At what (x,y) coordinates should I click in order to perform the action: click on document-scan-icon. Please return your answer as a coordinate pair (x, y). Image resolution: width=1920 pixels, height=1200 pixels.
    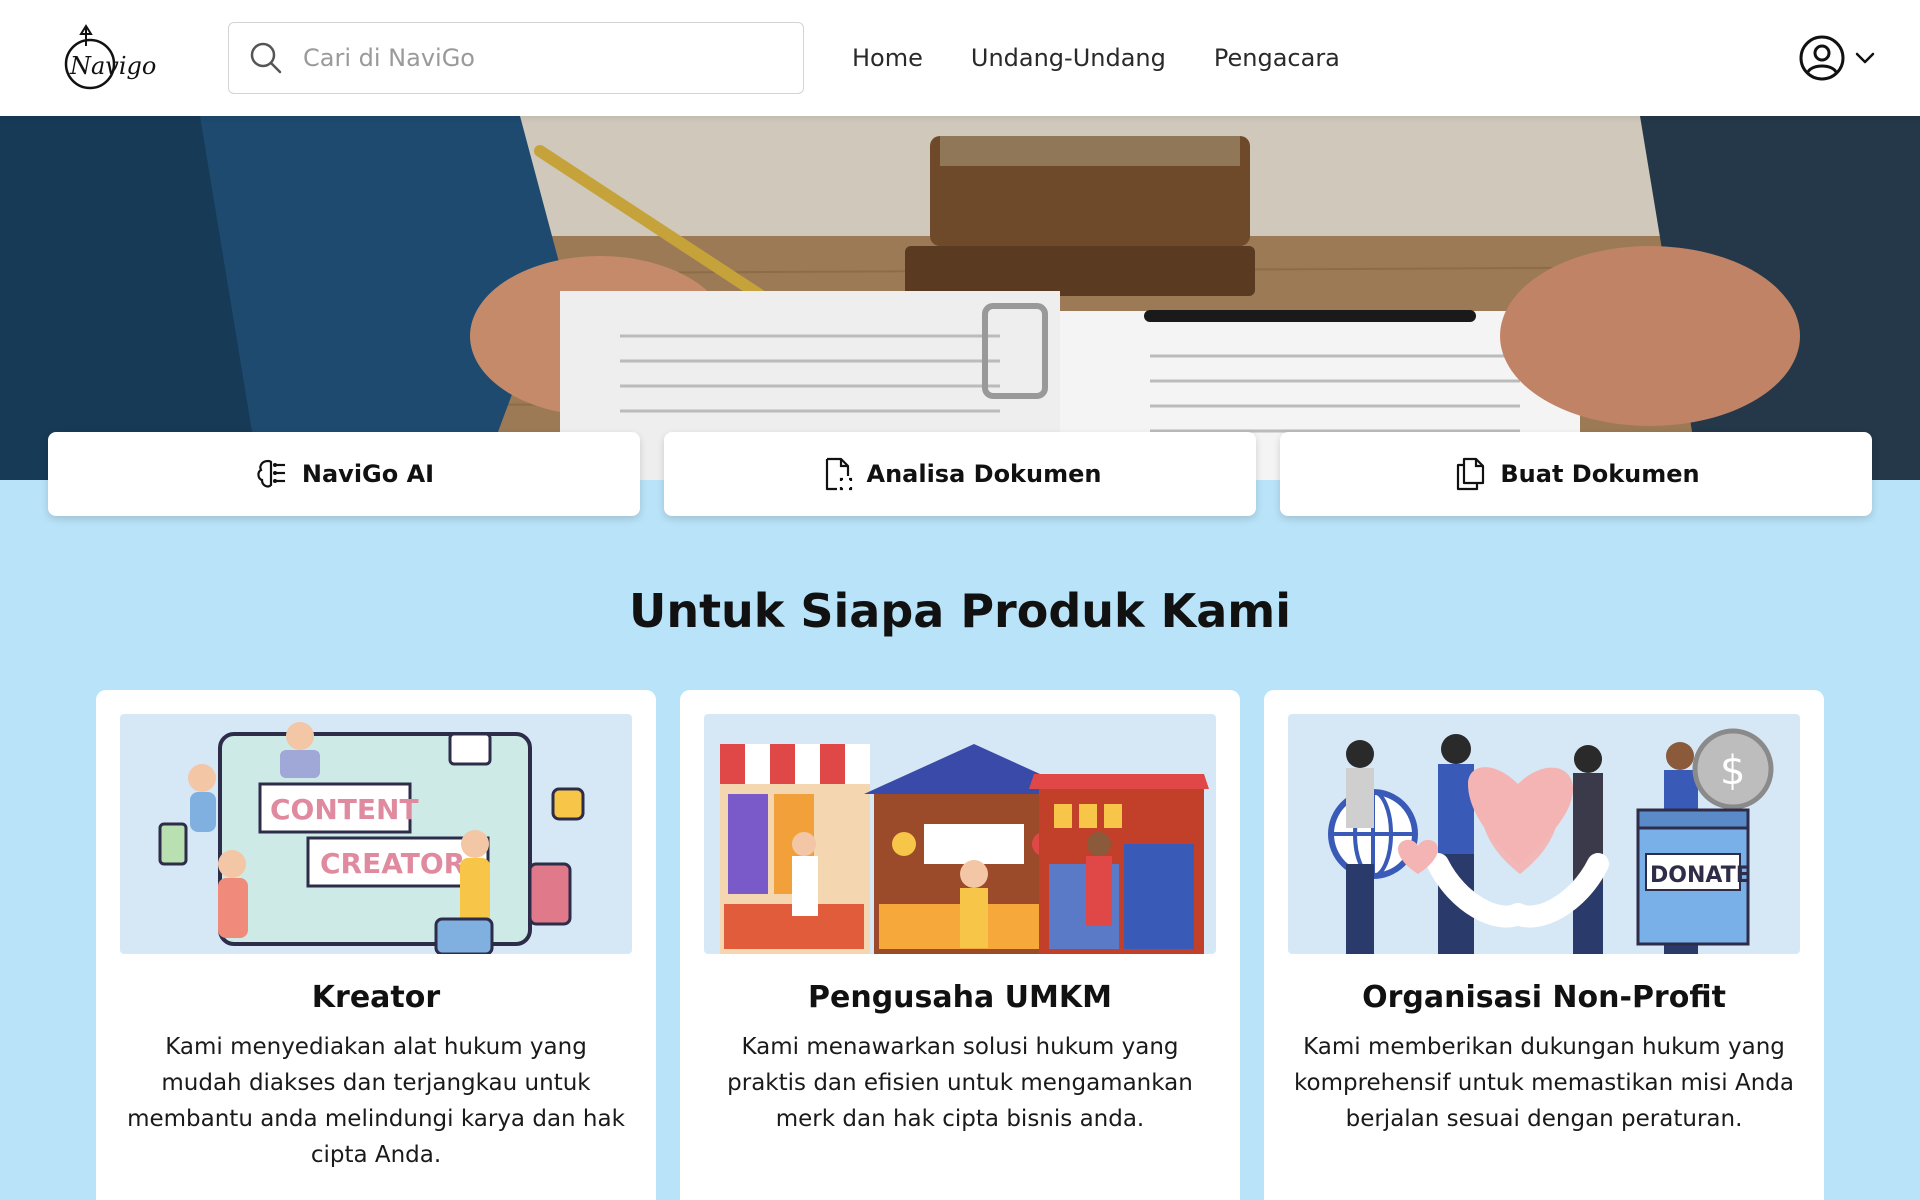
    Looking at the image, I should click on (838, 474).